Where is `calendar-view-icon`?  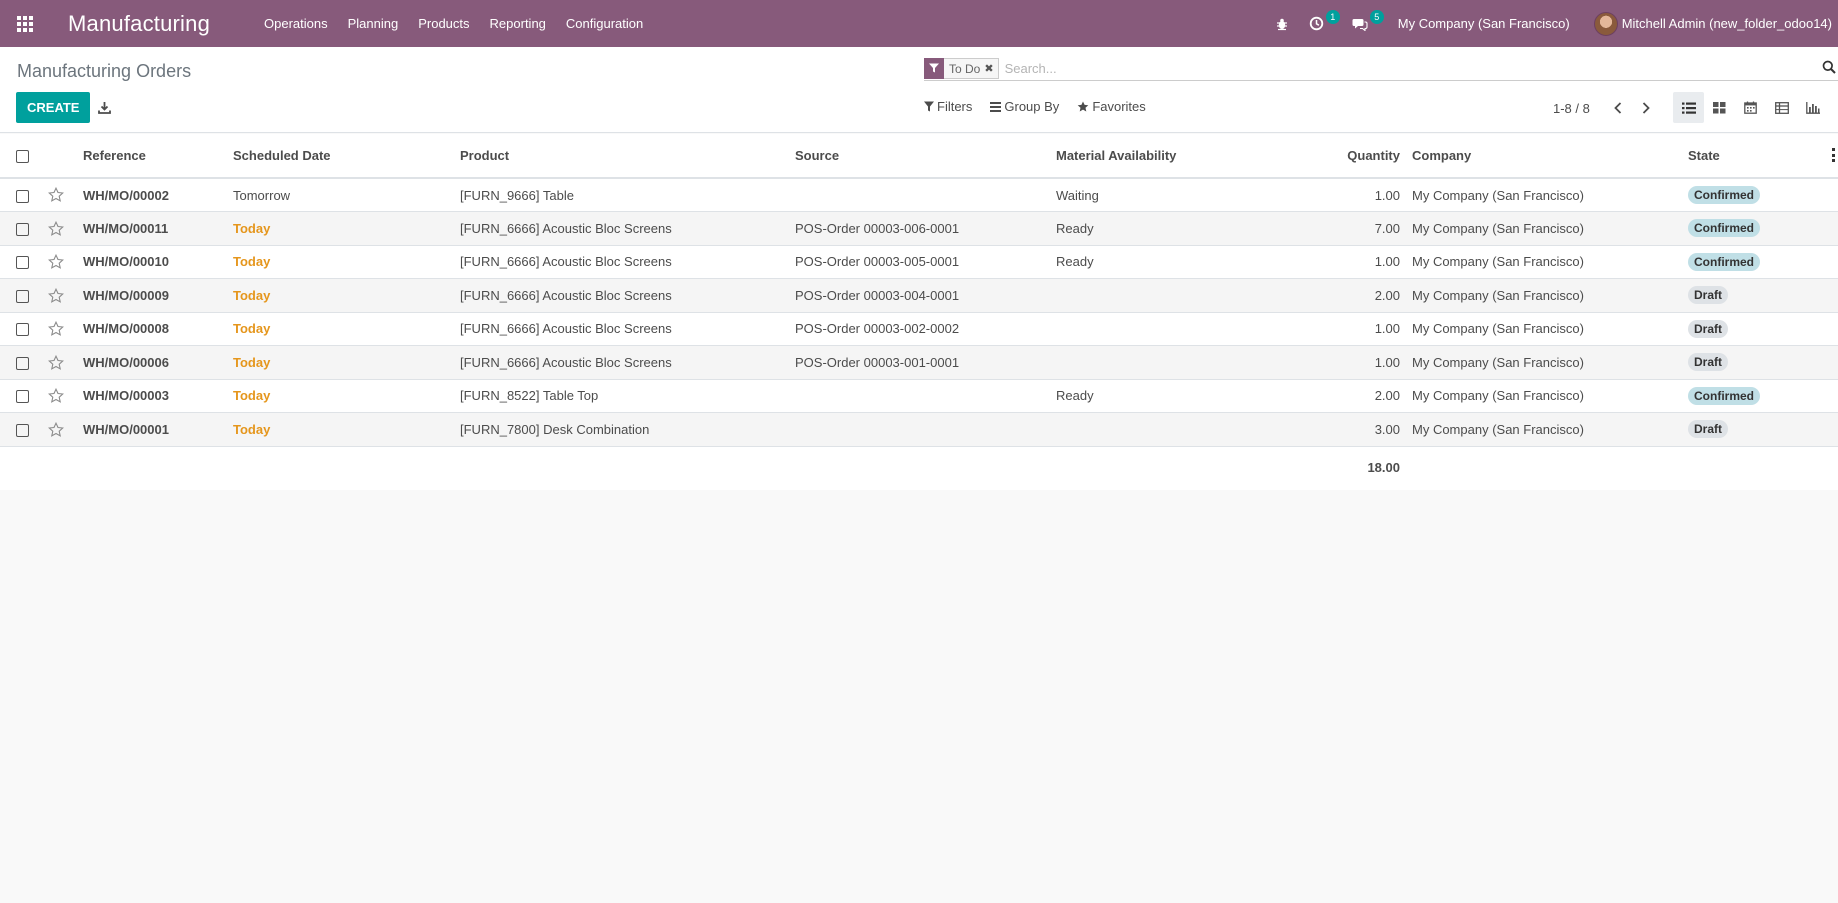
calendar-view-icon is located at coordinates (1750, 107).